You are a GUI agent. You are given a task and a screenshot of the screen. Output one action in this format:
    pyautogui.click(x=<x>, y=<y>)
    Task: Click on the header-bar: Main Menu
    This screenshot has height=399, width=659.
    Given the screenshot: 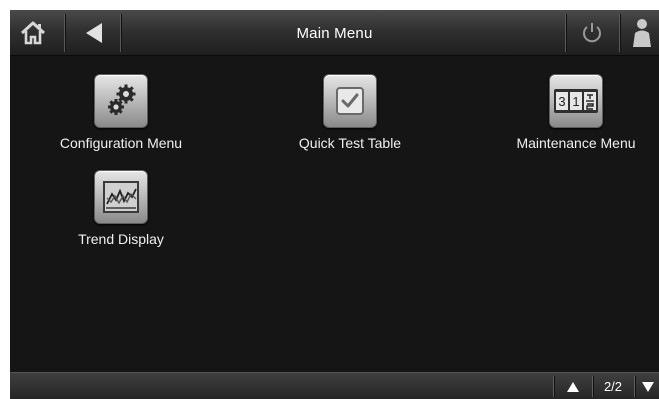 What is the action you would take?
    pyautogui.click(x=334, y=33)
    